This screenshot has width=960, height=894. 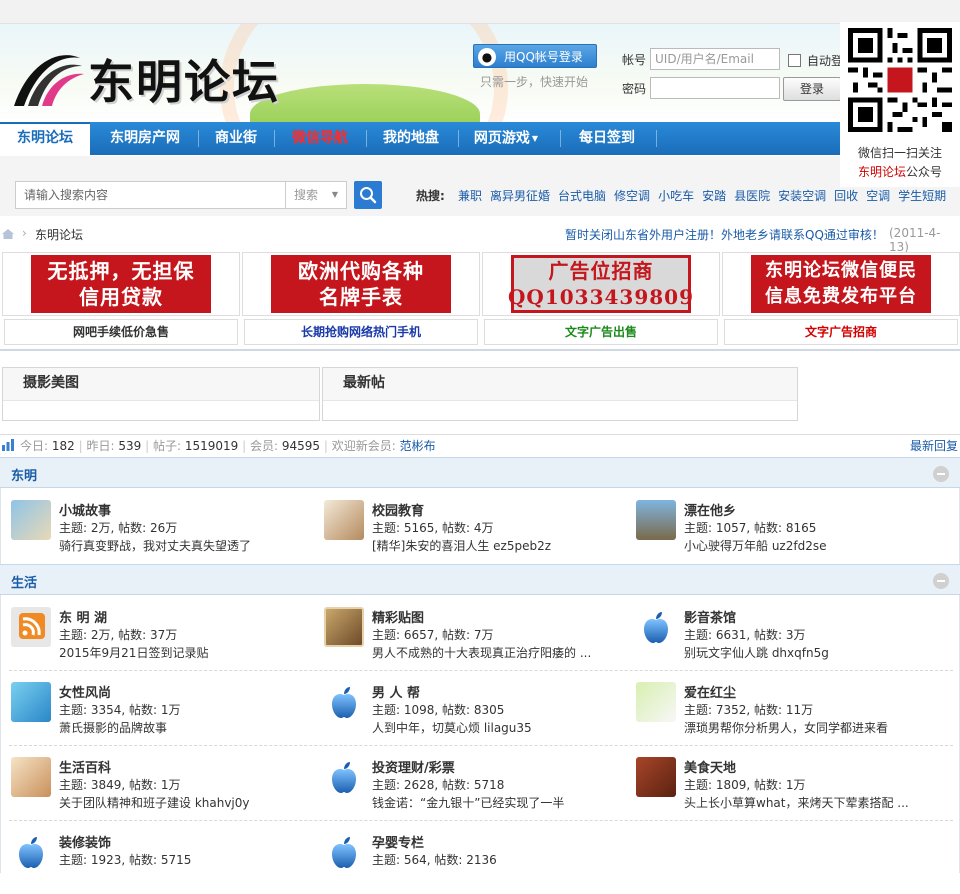 What do you see at coordinates (361, 332) in the screenshot?
I see `ad-text-link: 长期抢购网络热门手机` at bounding box center [361, 332].